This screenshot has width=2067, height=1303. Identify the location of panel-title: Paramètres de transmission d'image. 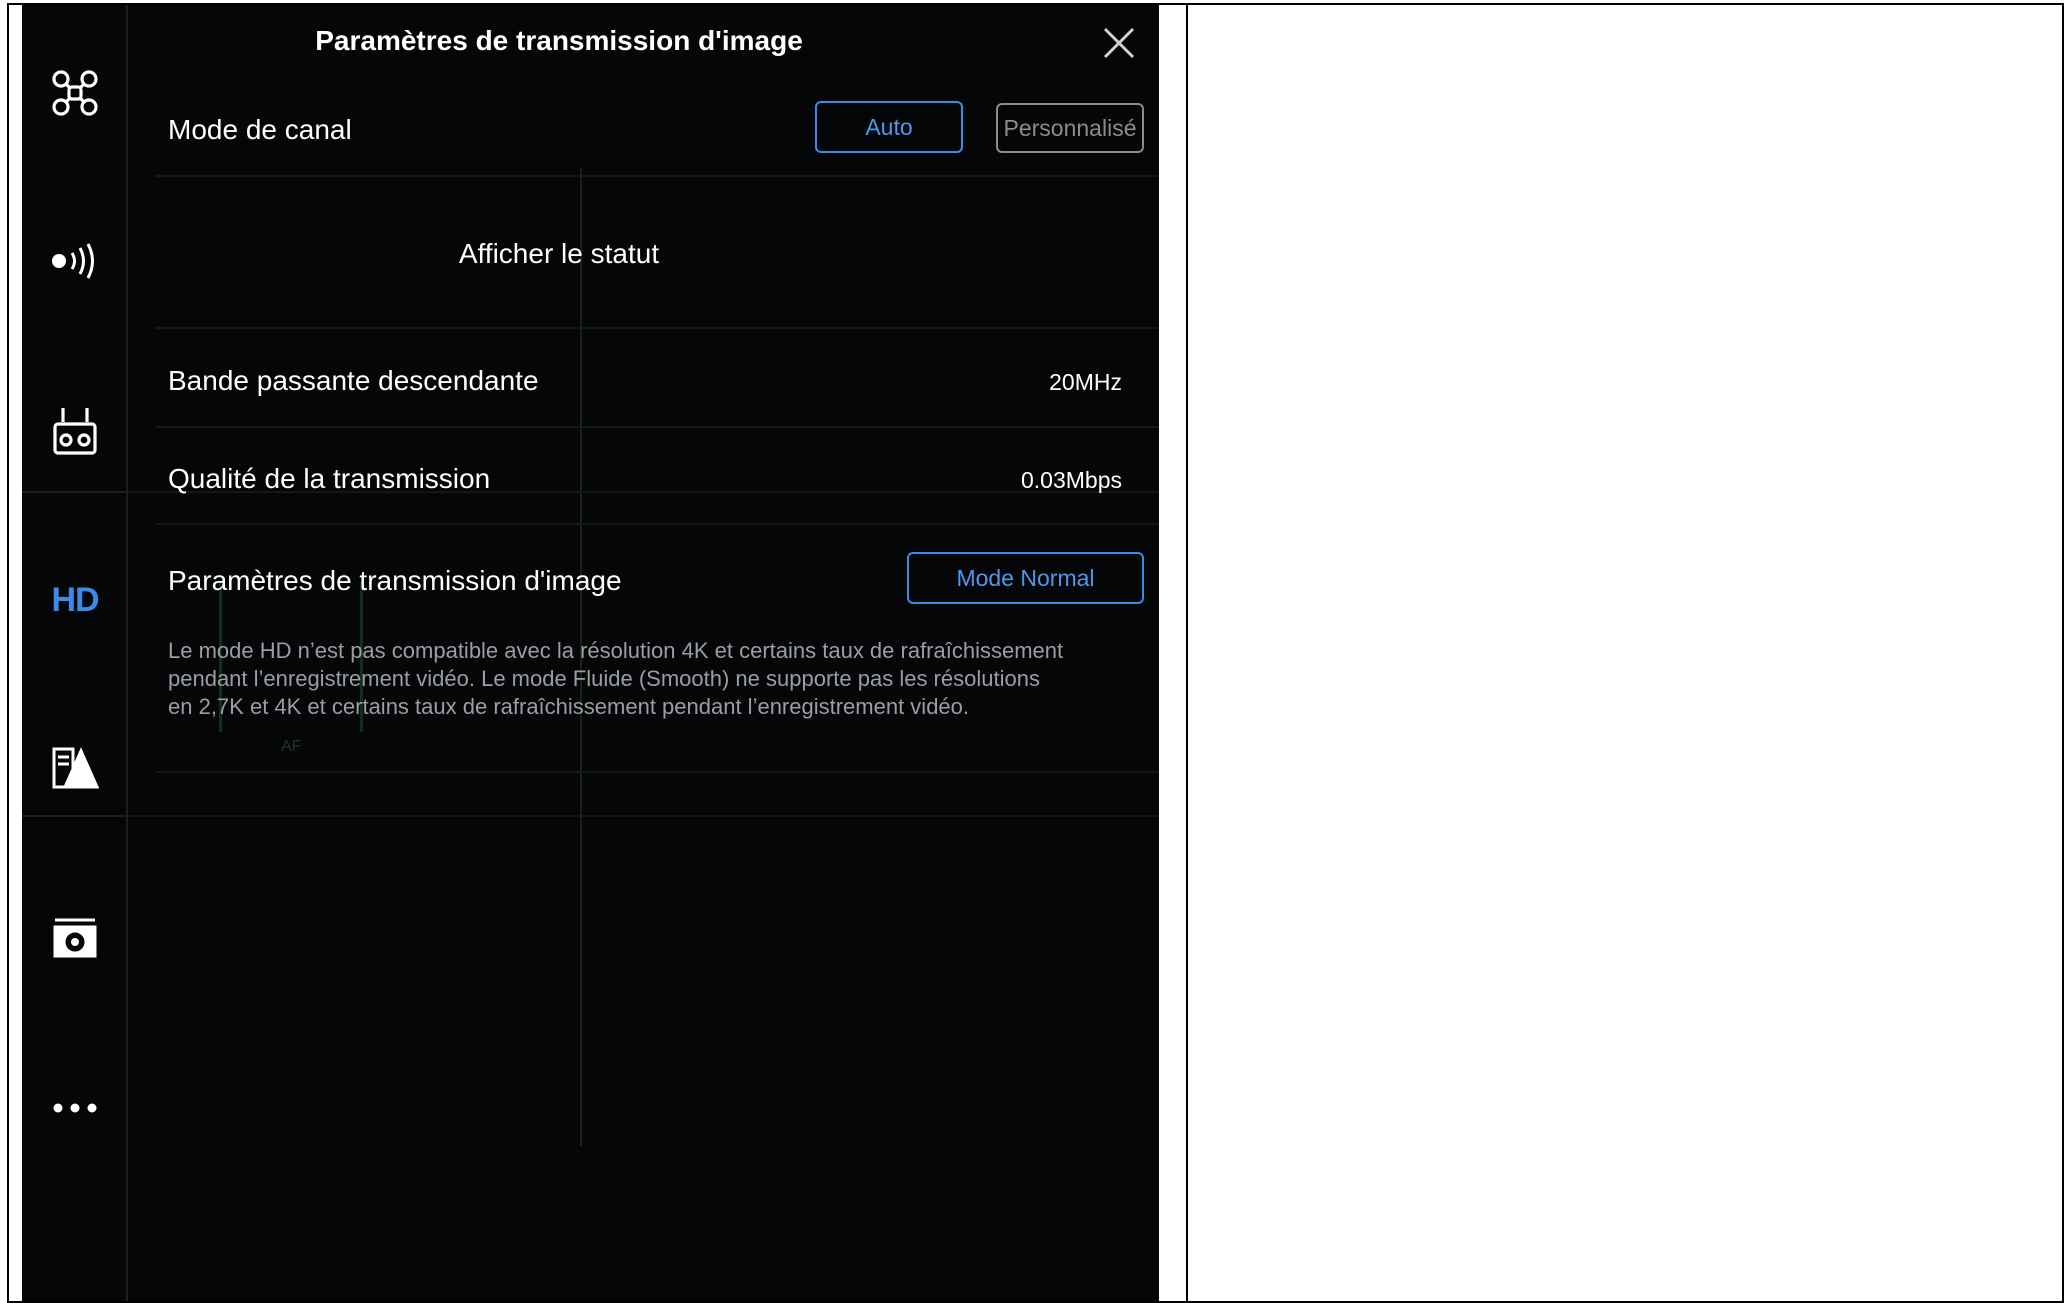
(559, 40).